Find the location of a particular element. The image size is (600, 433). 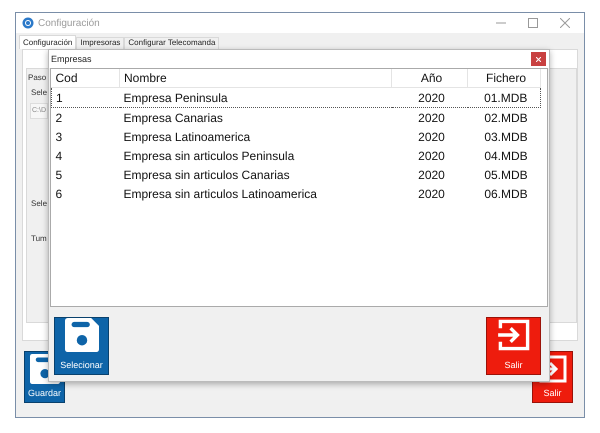

table-cell: 2 is located at coordinates (86, 117).